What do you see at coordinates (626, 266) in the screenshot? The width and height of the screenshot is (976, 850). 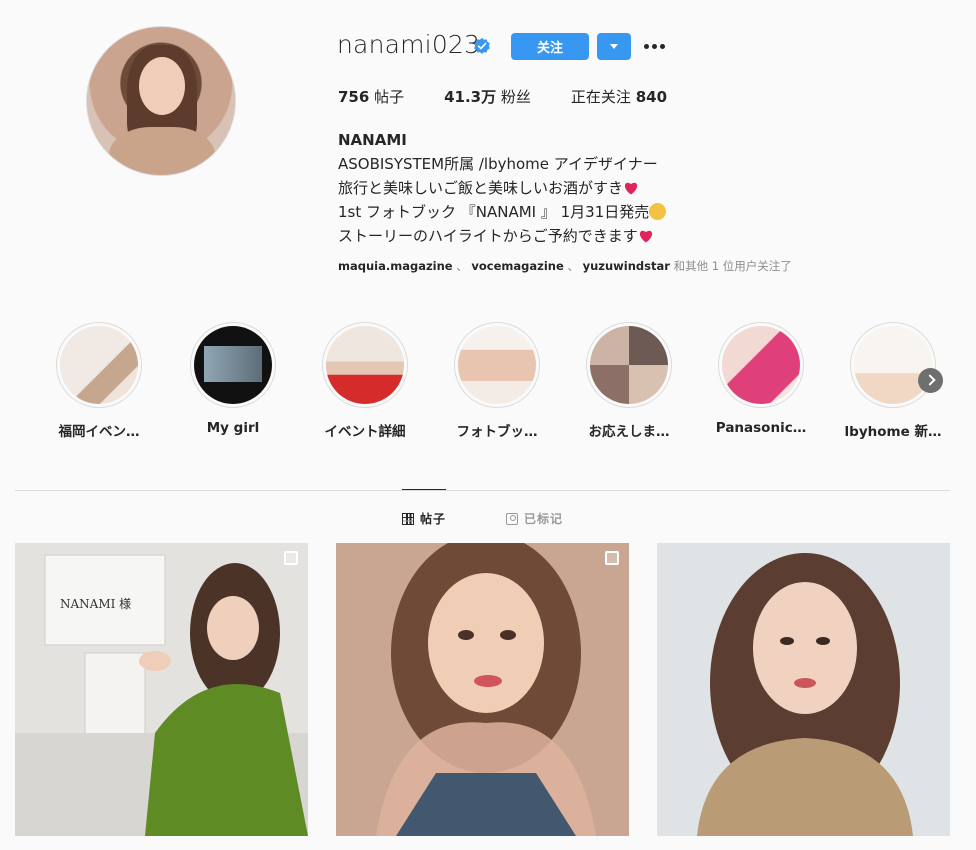 I see `followed-by-user: yuzuwindstar` at bounding box center [626, 266].